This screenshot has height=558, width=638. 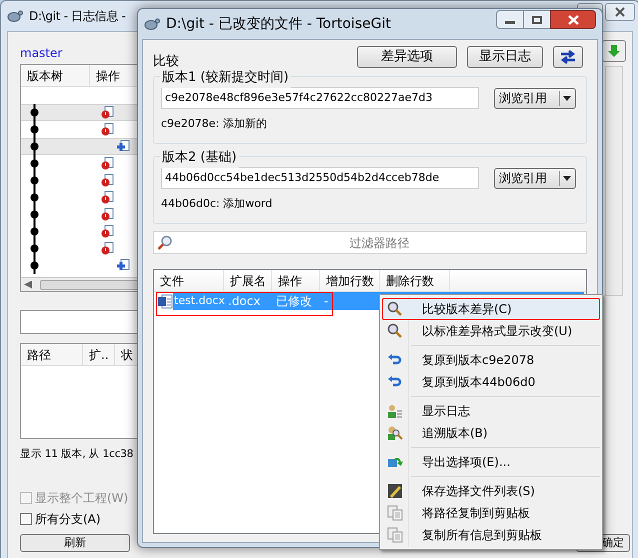 What do you see at coordinates (294, 301) in the screenshot?
I see `file-action: 已修改` at bounding box center [294, 301].